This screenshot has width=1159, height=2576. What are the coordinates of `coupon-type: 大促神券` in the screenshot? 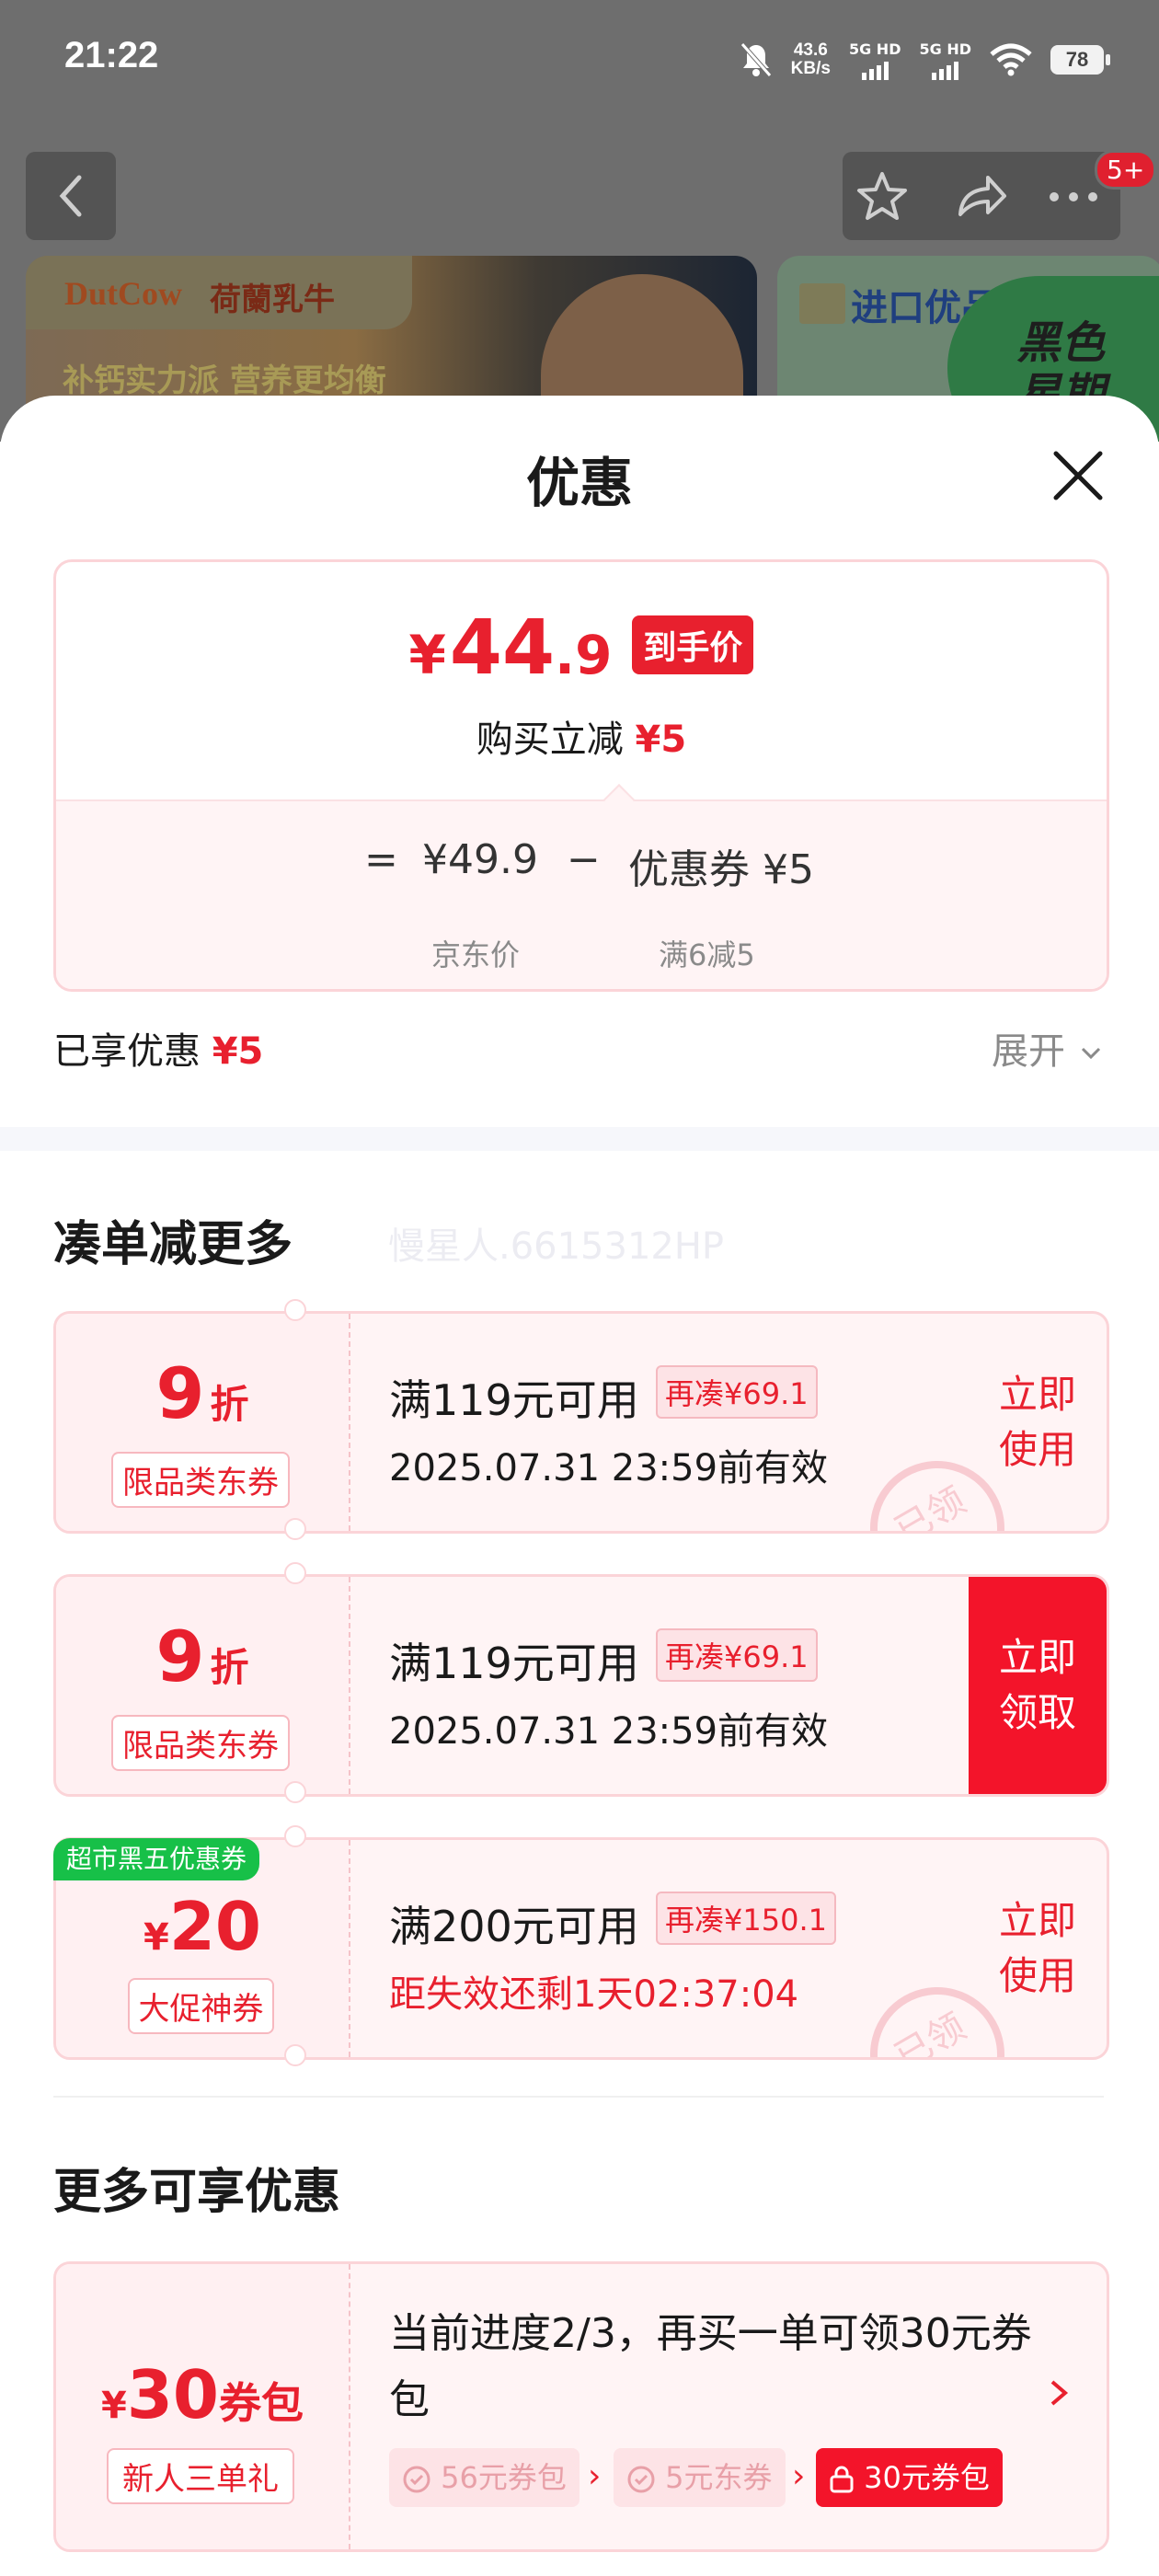 It's located at (201, 2006).